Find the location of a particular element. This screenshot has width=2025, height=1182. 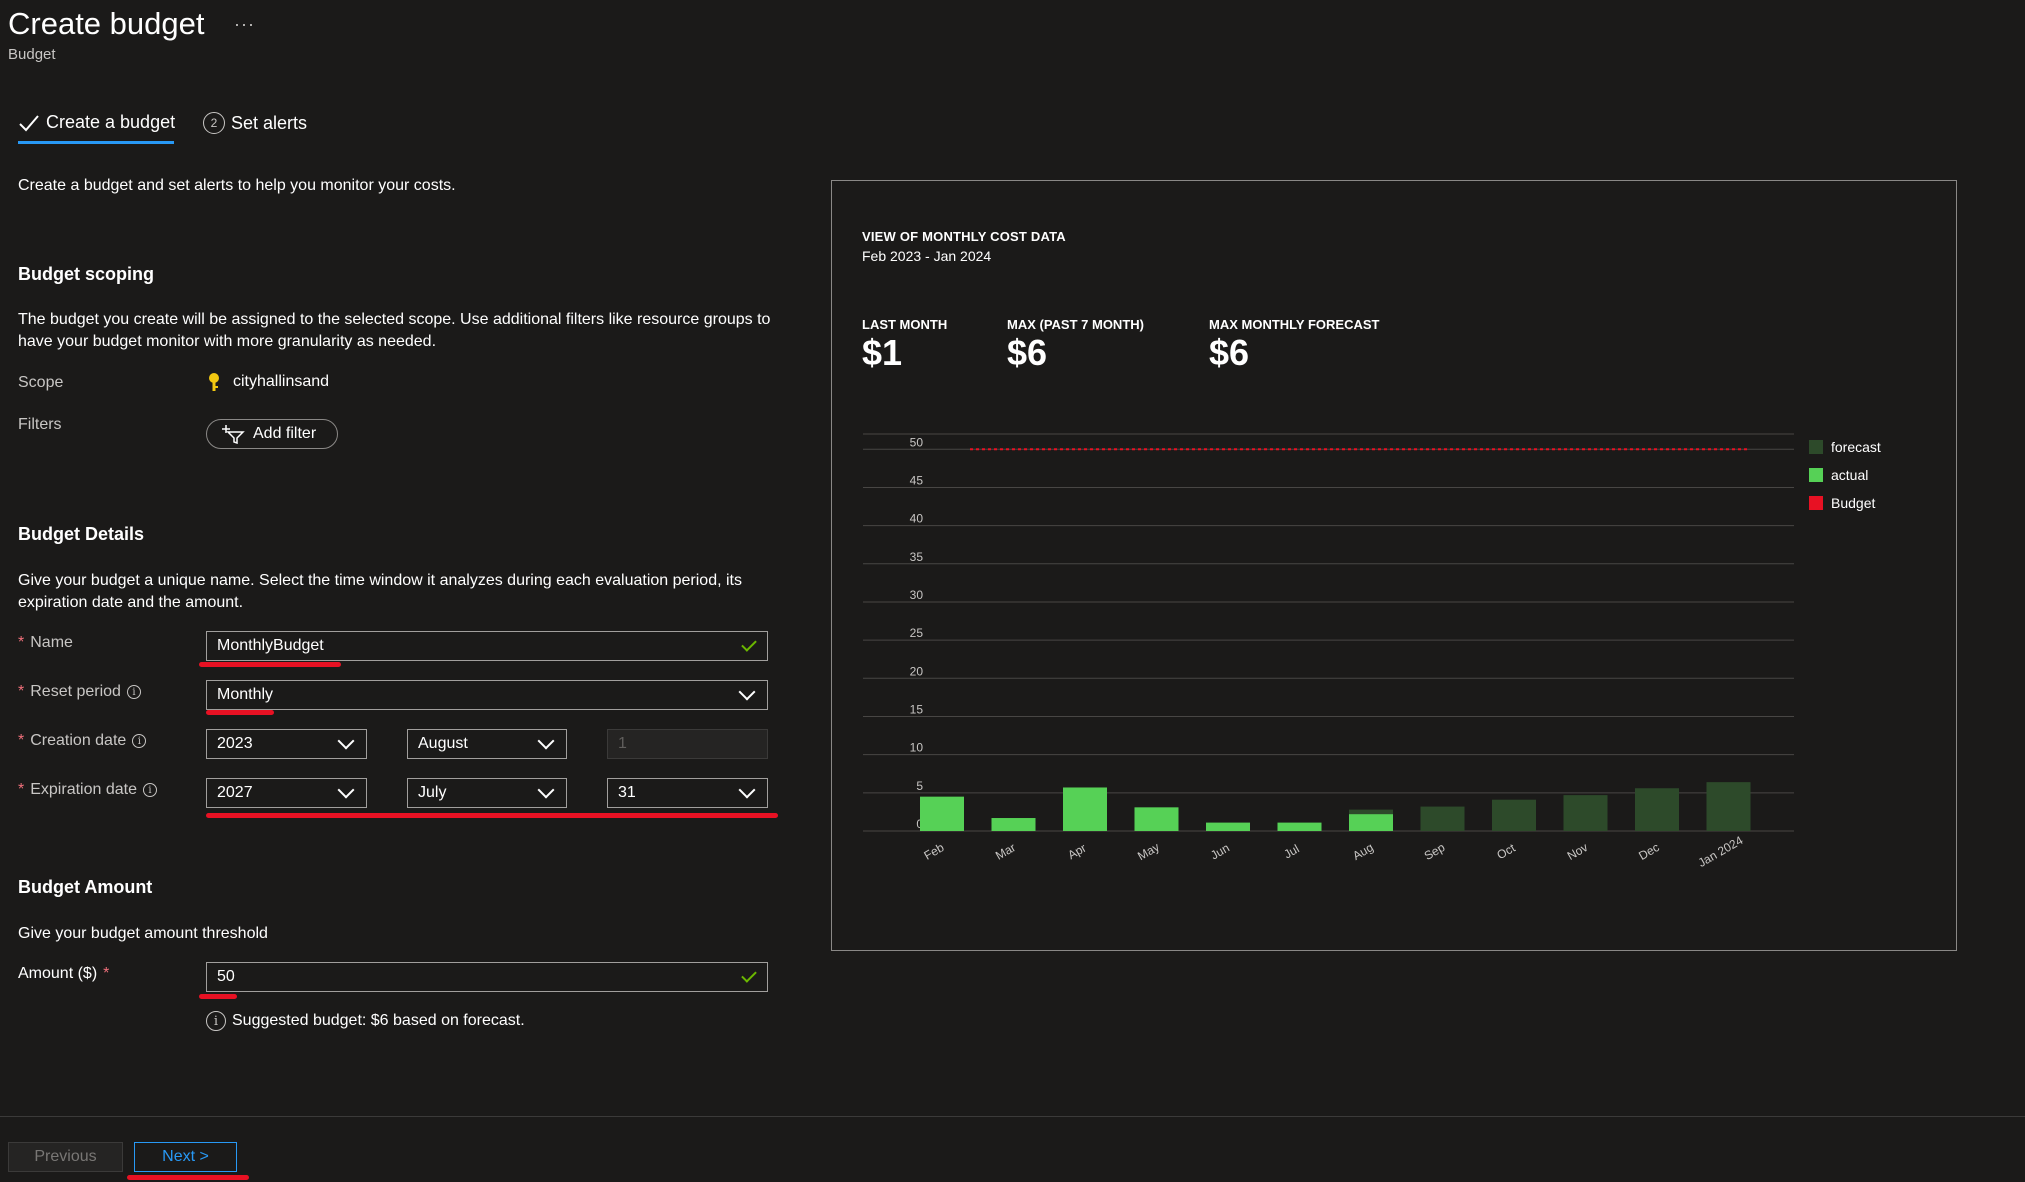

creation-month-select: August is located at coordinates (487, 744).